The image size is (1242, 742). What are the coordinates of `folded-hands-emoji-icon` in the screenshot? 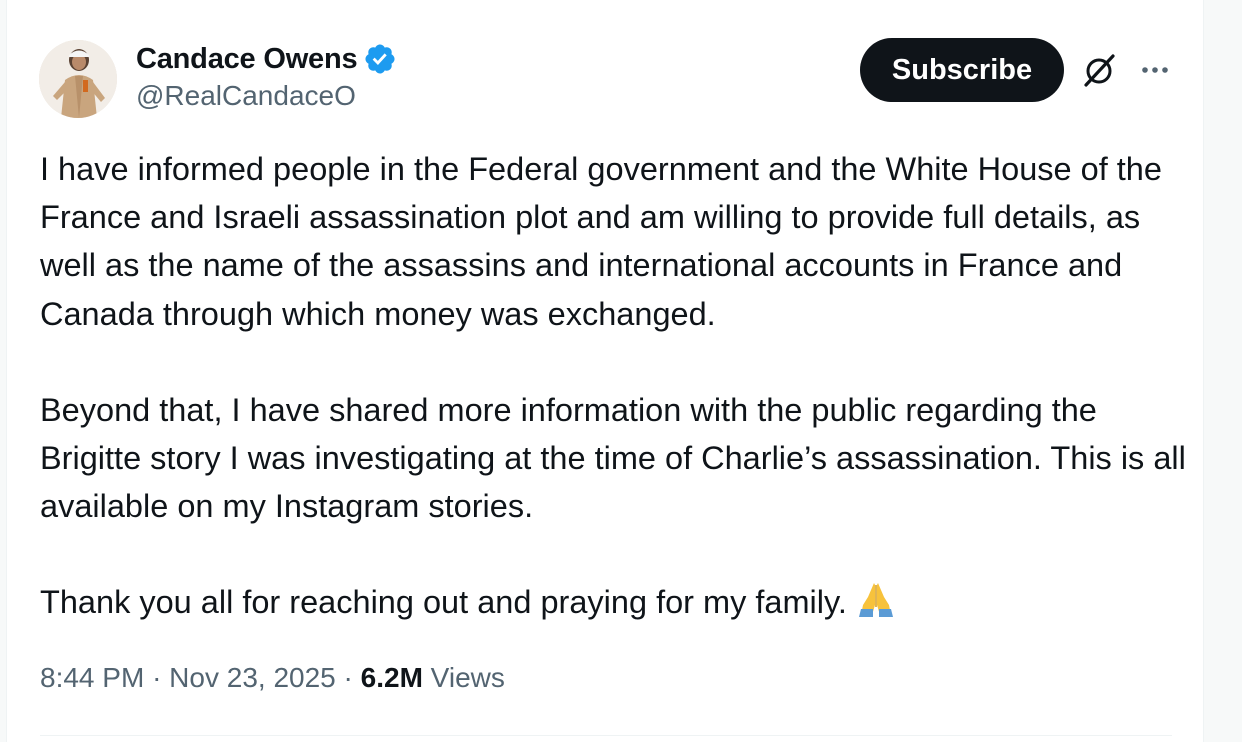 It's located at (875, 600).